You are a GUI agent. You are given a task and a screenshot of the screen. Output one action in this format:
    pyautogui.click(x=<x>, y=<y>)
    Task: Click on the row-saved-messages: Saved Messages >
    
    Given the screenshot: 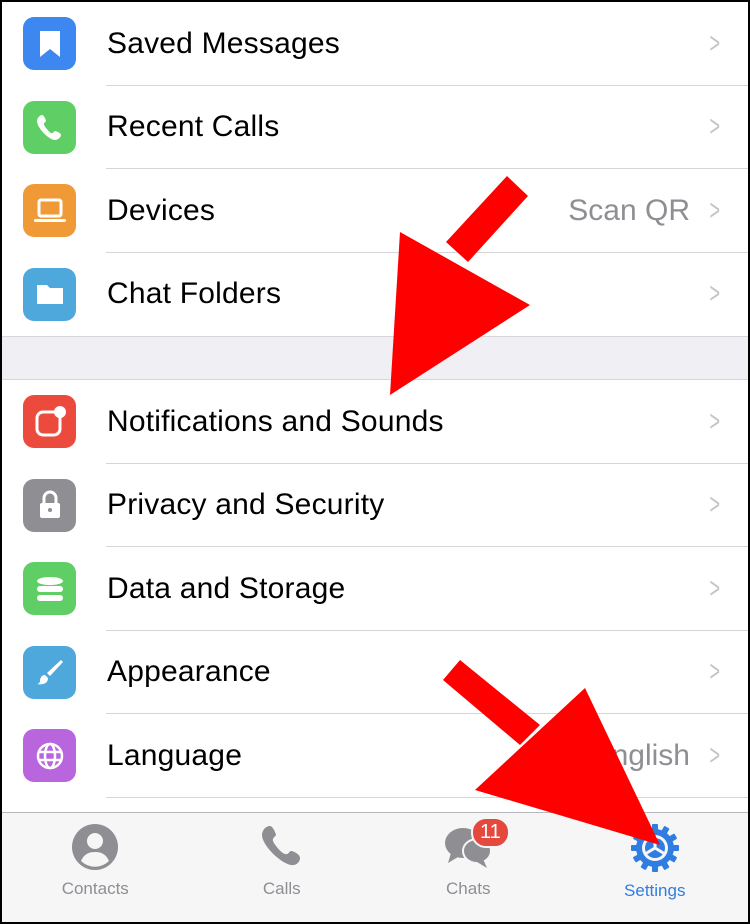 What is the action you would take?
    pyautogui.click(x=375, y=44)
    